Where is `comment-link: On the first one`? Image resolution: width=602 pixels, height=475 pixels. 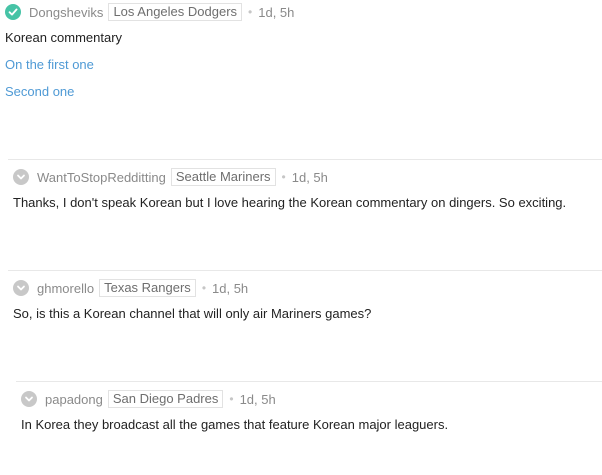
comment-link: On the first one is located at coordinates (49, 64).